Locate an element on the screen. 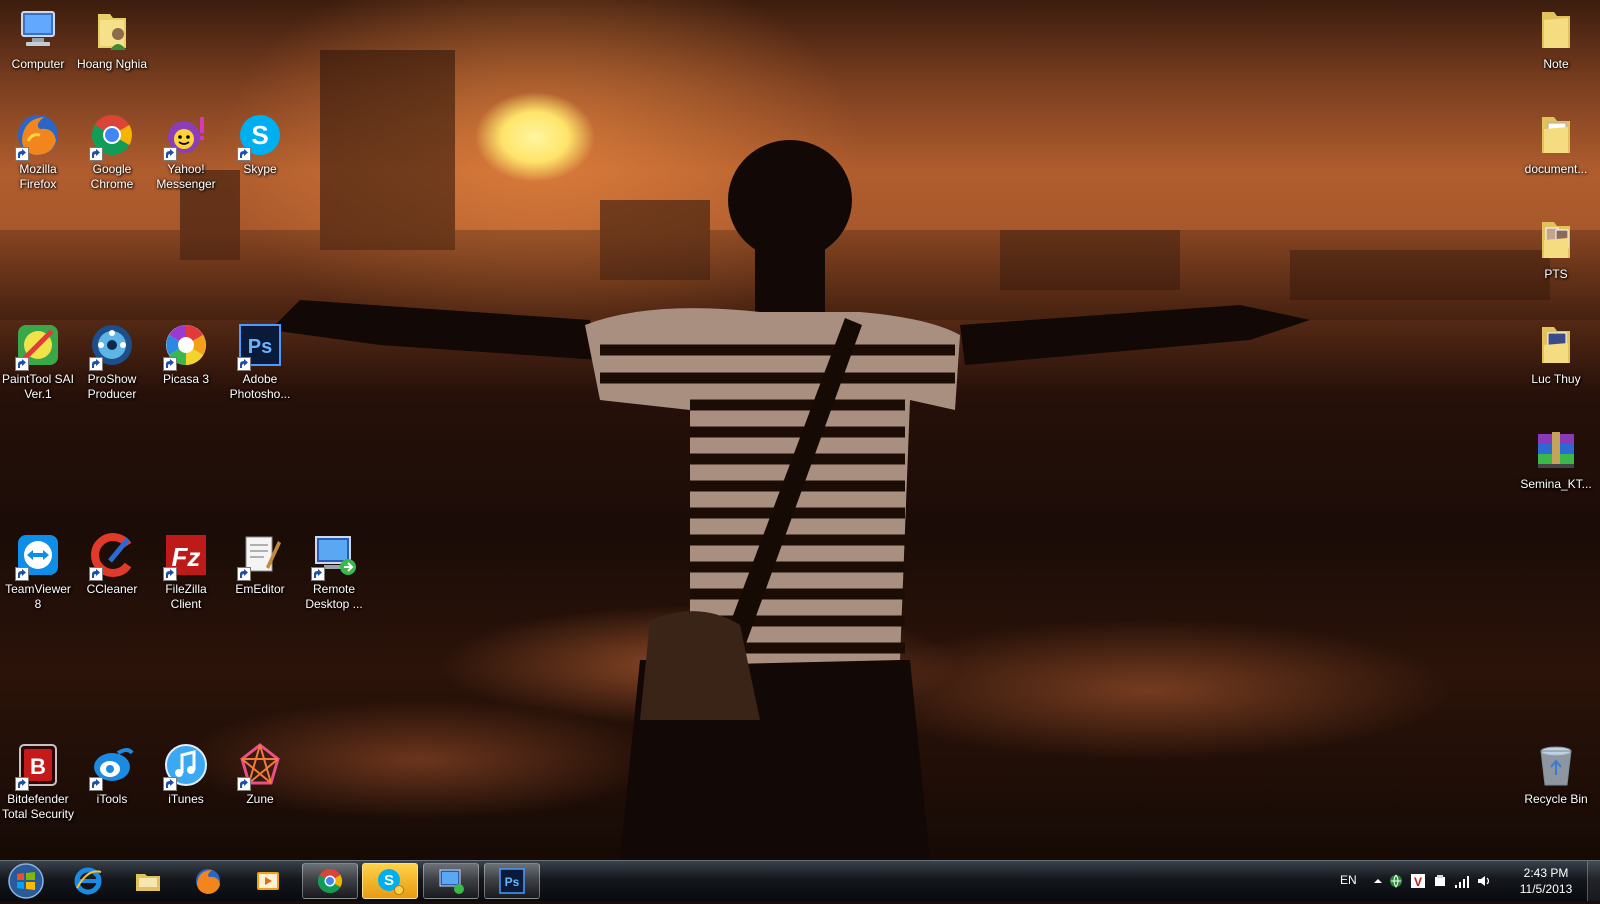  volume-icon is located at coordinates (1484, 881).